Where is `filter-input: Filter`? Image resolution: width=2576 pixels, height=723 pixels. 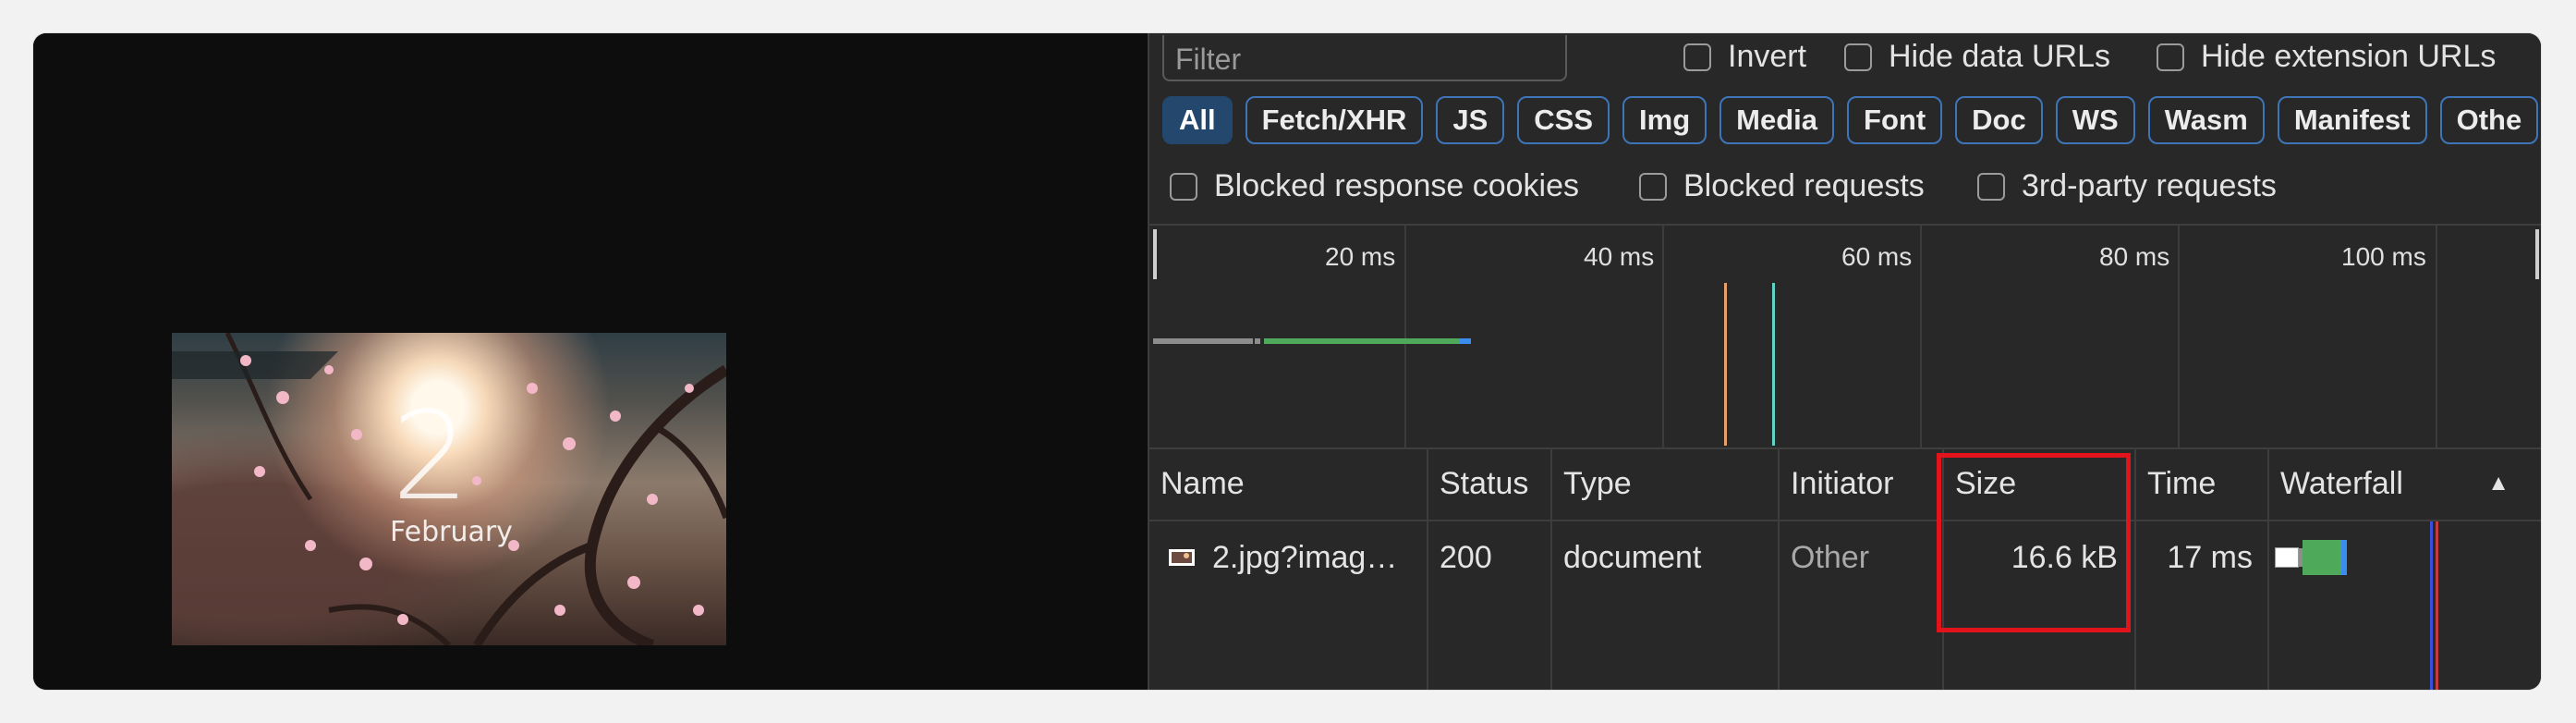
filter-input: Filter is located at coordinates (1364, 58).